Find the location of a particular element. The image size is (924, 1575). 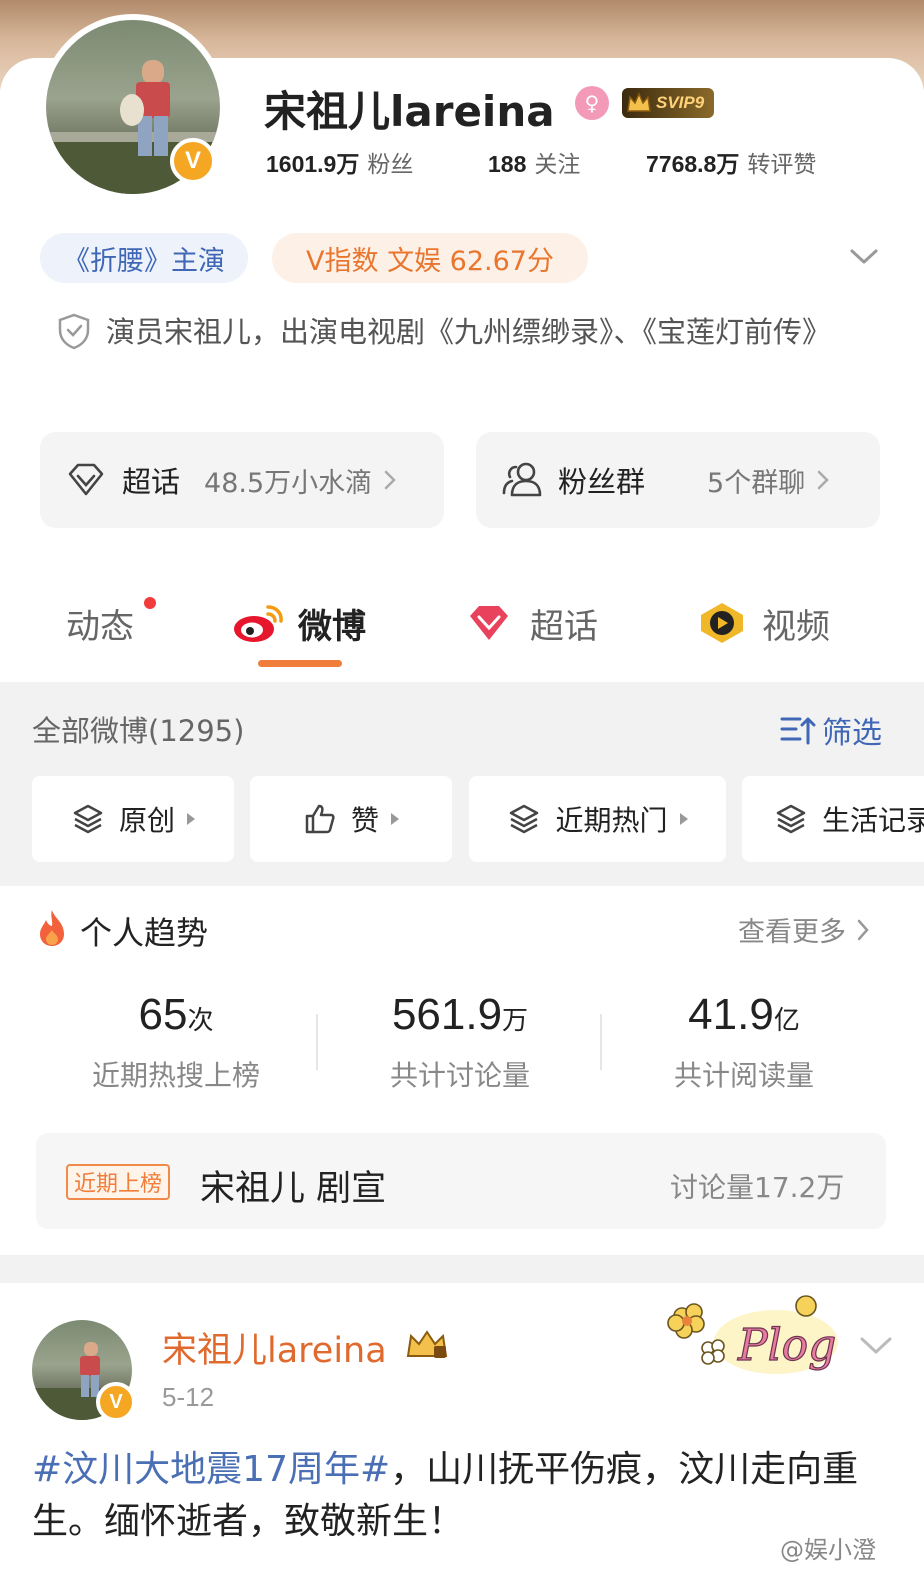

tab-video: 视频 is located at coordinates (763, 623).